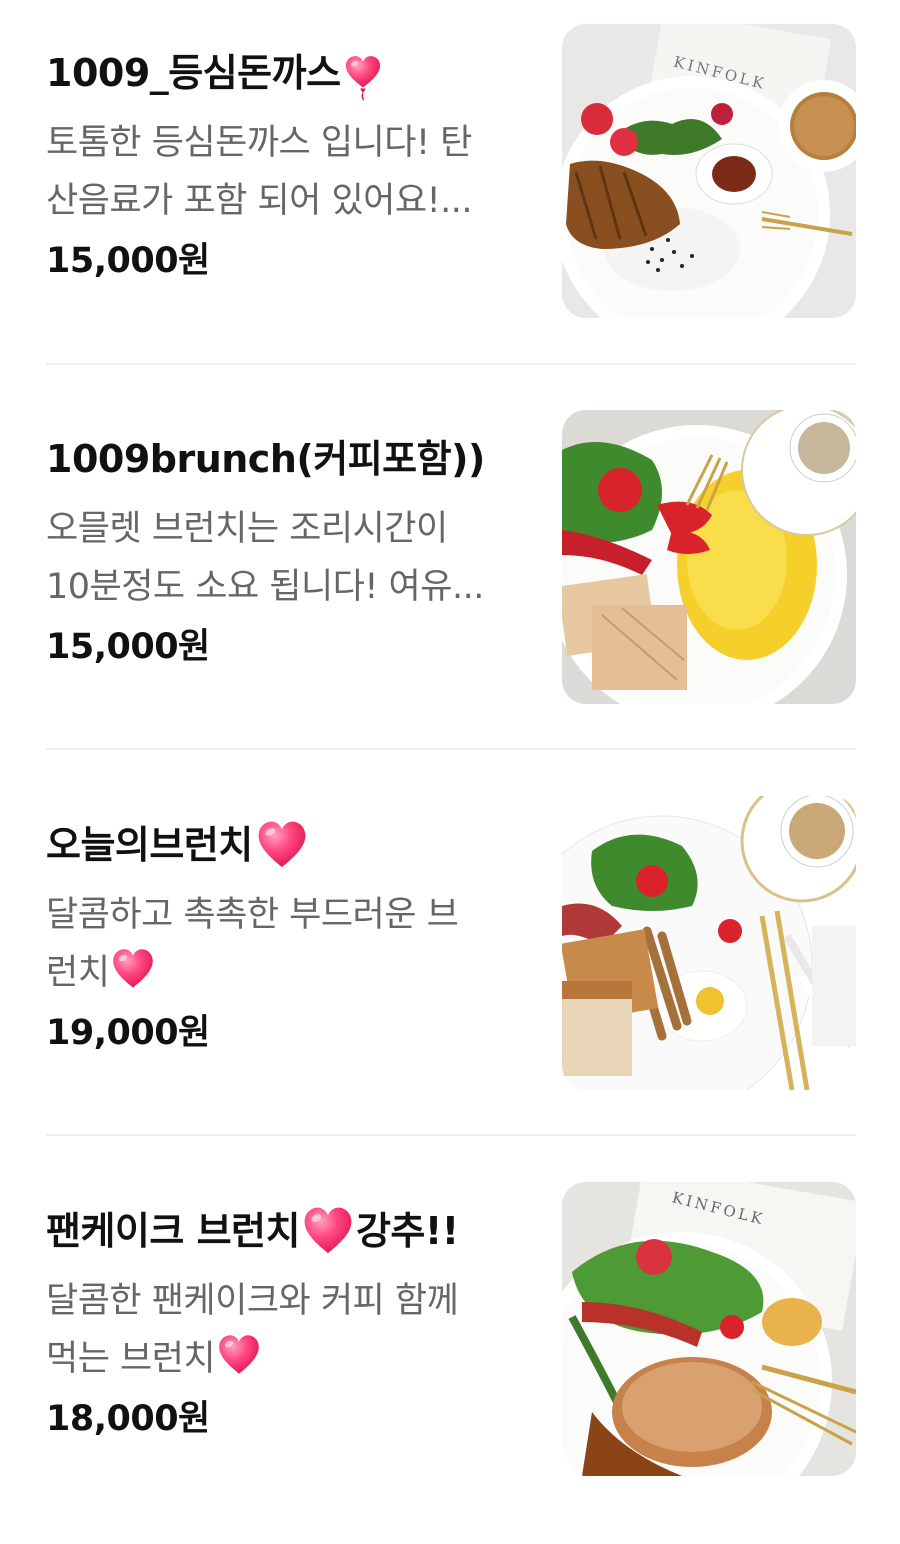 The width and height of the screenshot is (900, 1544). I want to click on menu-item-price: 19,000원, so click(128, 1033).